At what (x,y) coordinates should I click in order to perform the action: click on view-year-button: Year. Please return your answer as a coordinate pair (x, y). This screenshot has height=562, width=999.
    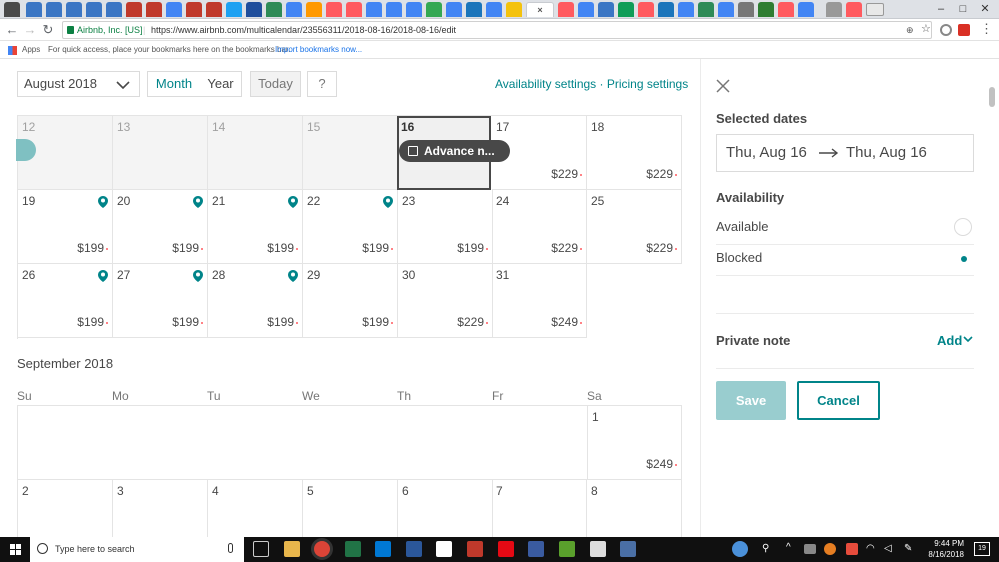
    Looking at the image, I should click on (221, 84).